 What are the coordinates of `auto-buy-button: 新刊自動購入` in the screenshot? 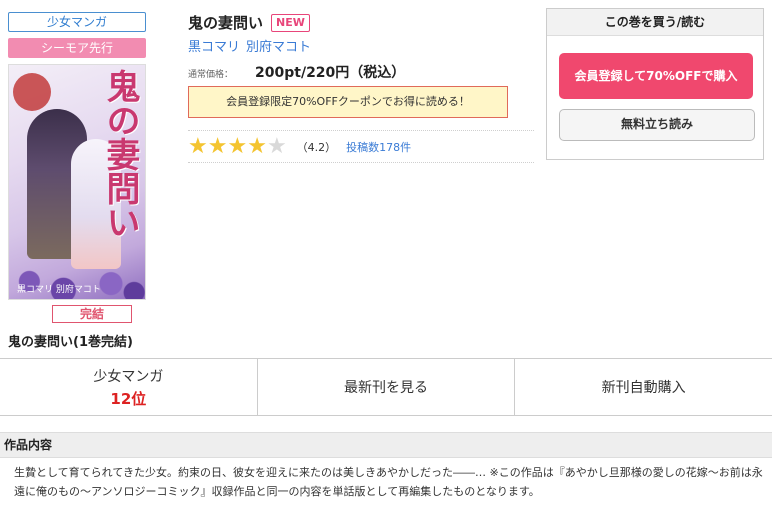 It's located at (643, 387).